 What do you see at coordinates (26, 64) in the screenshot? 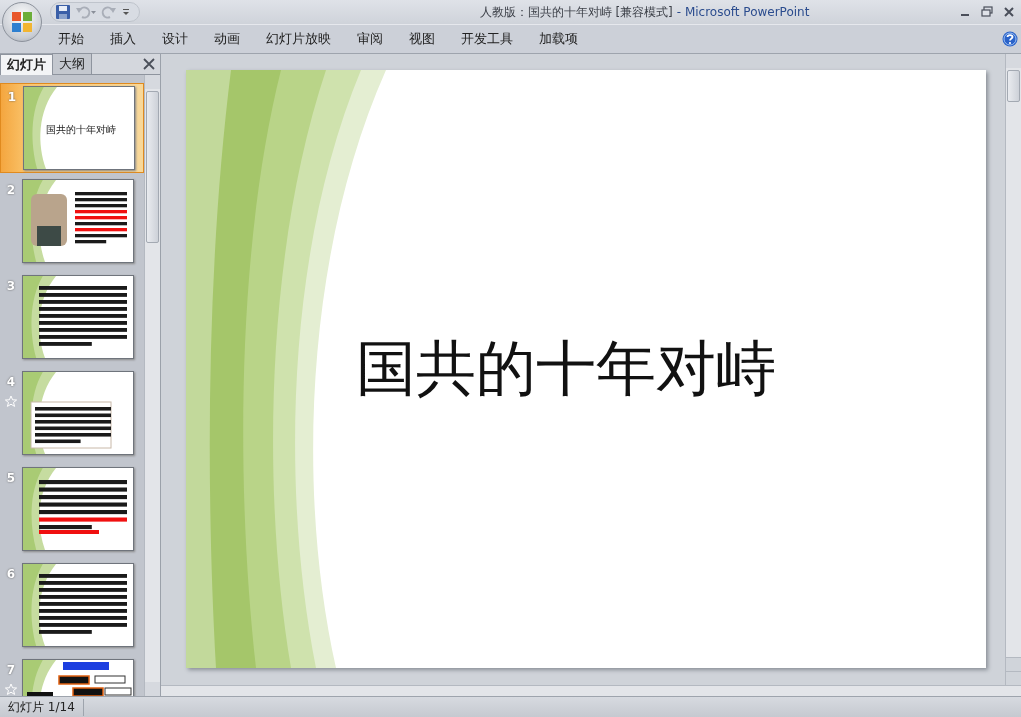
I see `pane-tab: 幻灯片` at bounding box center [26, 64].